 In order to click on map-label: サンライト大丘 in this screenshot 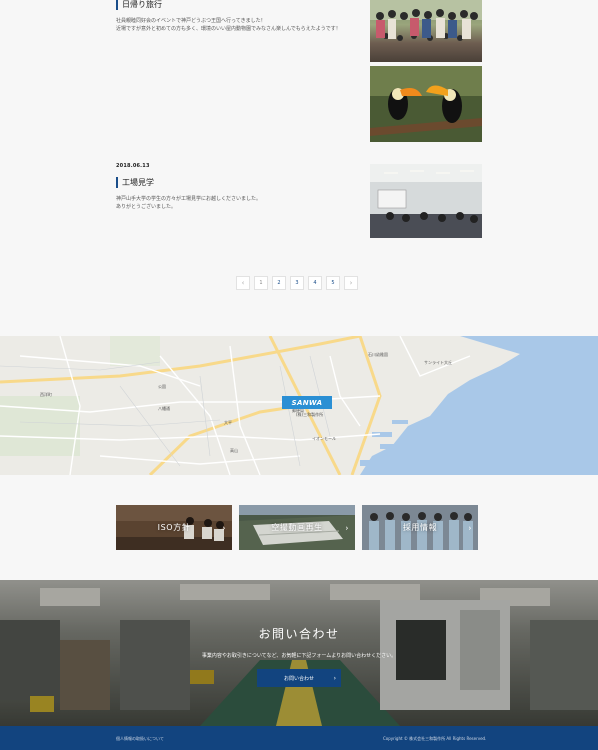, I will do `click(438, 362)`.